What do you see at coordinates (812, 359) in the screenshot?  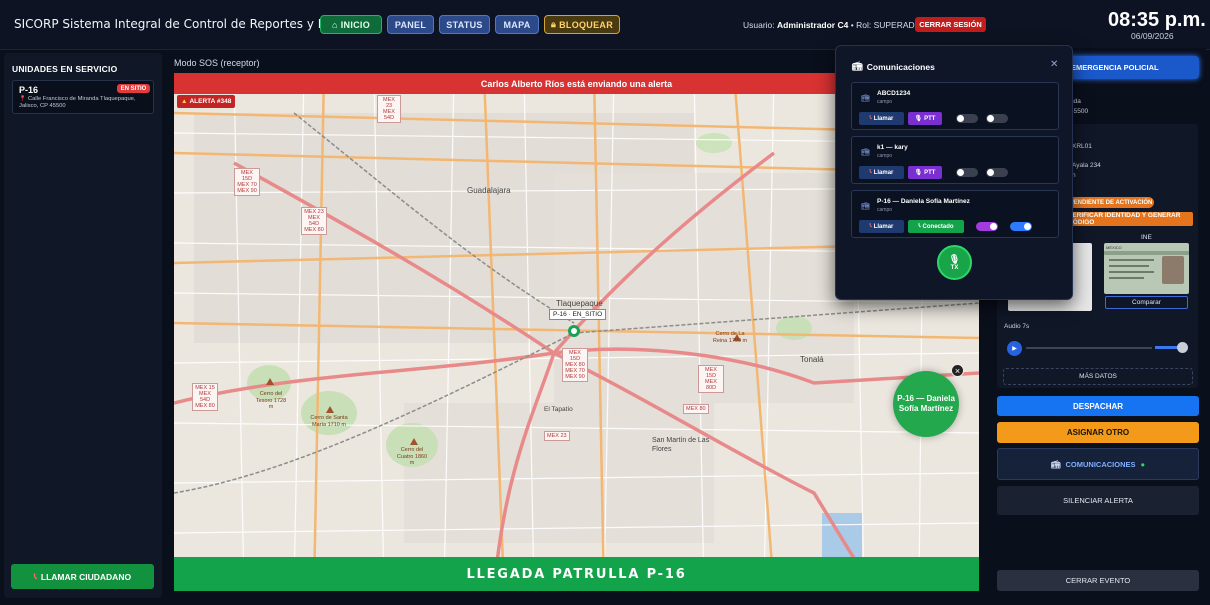 I see `map-label-tonala: Tonalá` at bounding box center [812, 359].